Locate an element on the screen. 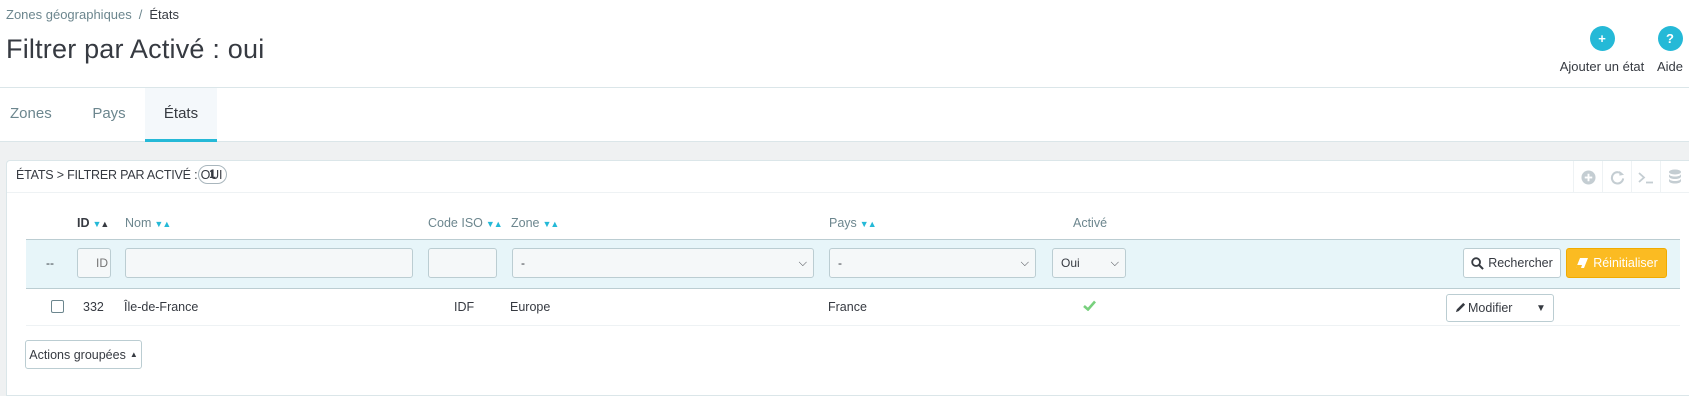  sql-query-icon is located at coordinates (1645, 177).